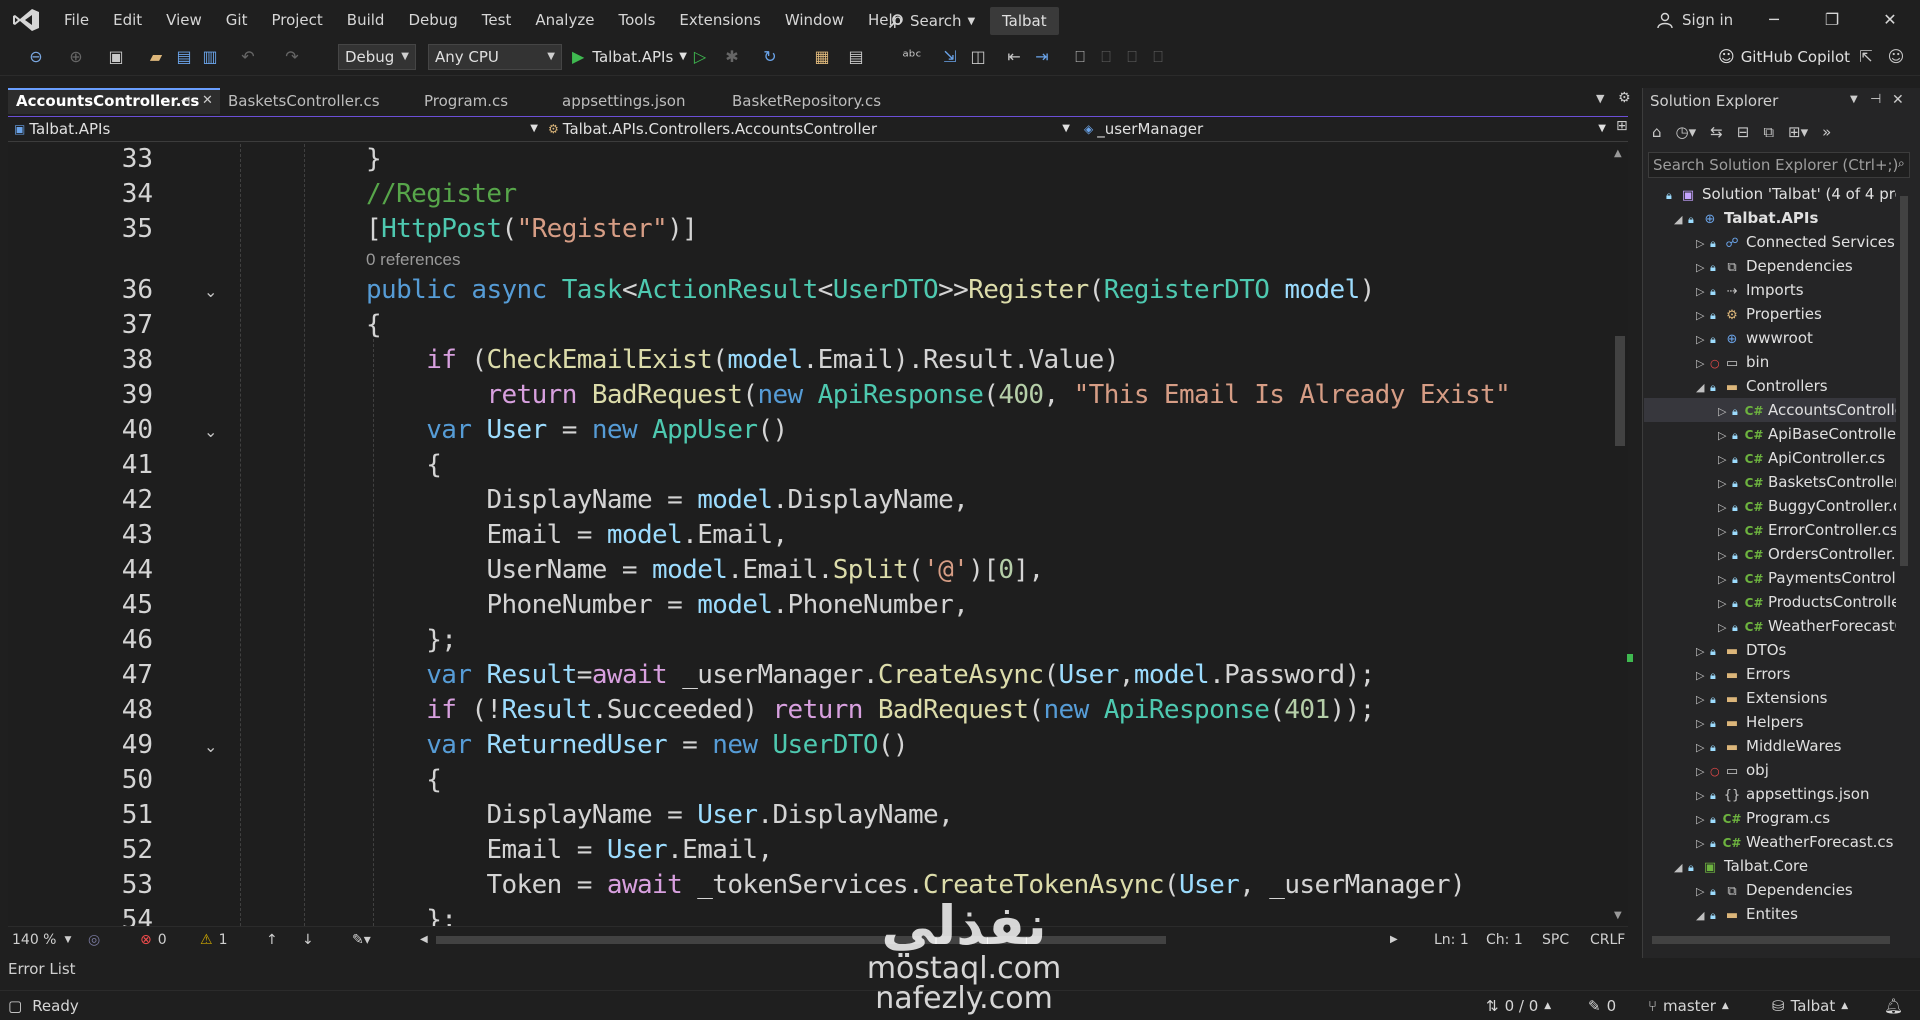  Describe the element at coordinates (629, 57) in the screenshot. I see `start-debugging-button: ▶ Talbat.APIs ▼` at that location.